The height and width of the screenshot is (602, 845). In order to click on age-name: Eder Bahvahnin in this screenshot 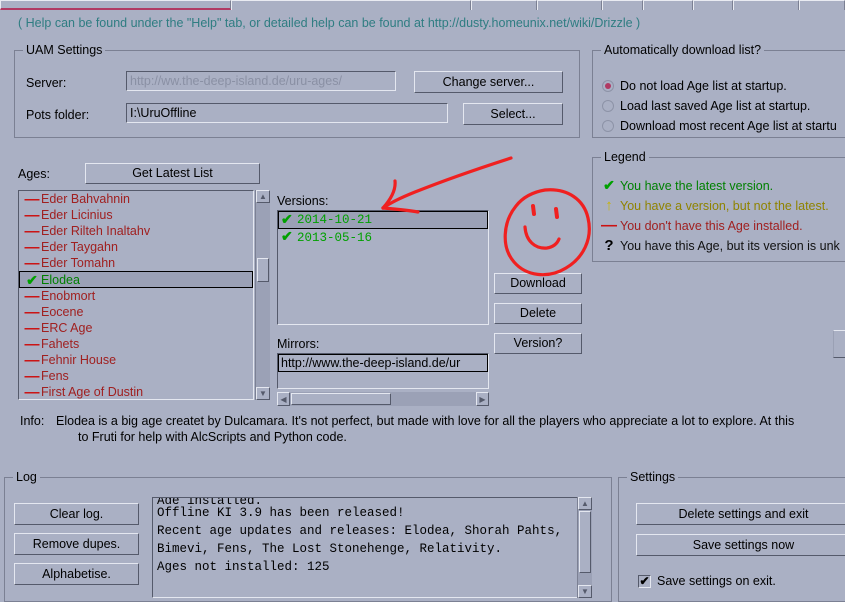, I will do `click(85, 199)`.